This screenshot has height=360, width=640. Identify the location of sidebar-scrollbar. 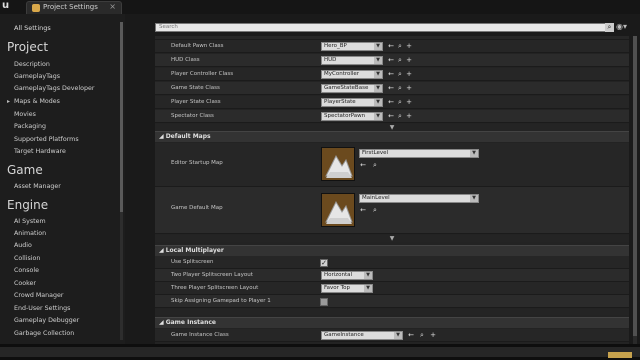
(121, 181).